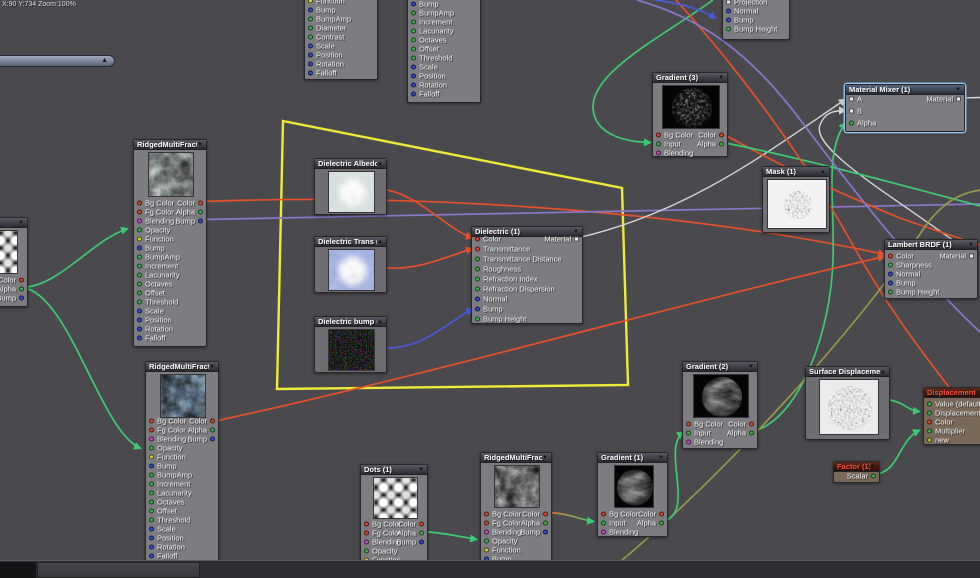 This screenshot has height=578, width=980. I want to click on input-port-diameter, so click(310, 27).